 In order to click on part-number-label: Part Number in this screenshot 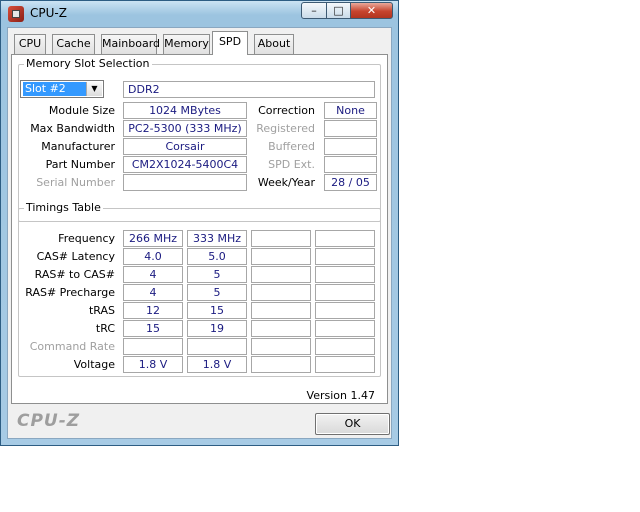, I will do `click(80, 164)`.